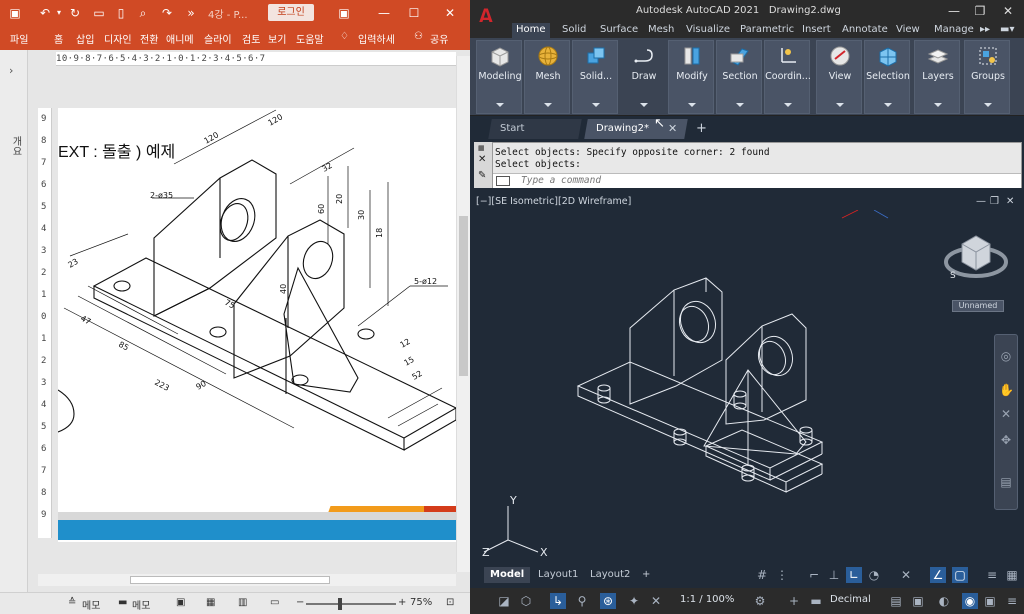 This screenshot has height=614, width=1024. What do you see at coordinates (180, 38) in the screenshot?
I see `menu-animations: 애니메` at bounding box center [180, 38].